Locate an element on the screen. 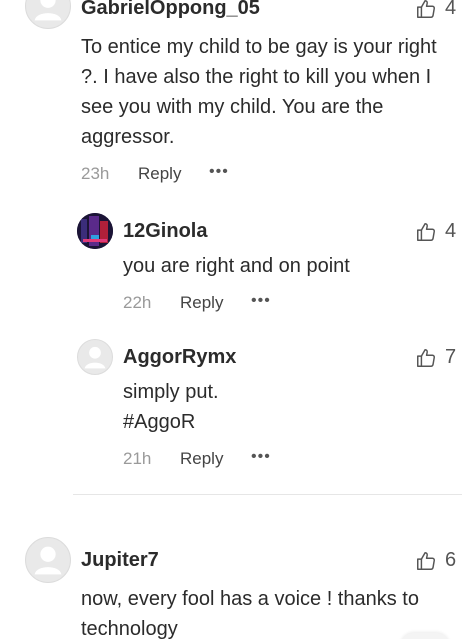  reply-username: AggorRymx is located at coordinates (179, 357).